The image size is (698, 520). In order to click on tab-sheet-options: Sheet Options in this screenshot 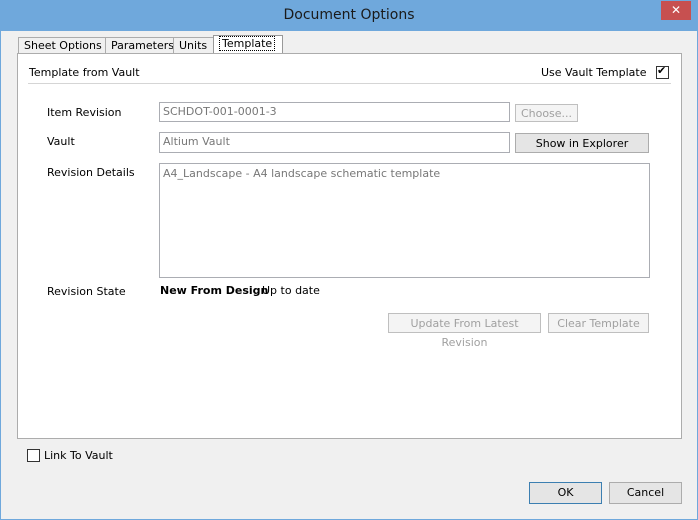, I will do `click(66, 45)`.